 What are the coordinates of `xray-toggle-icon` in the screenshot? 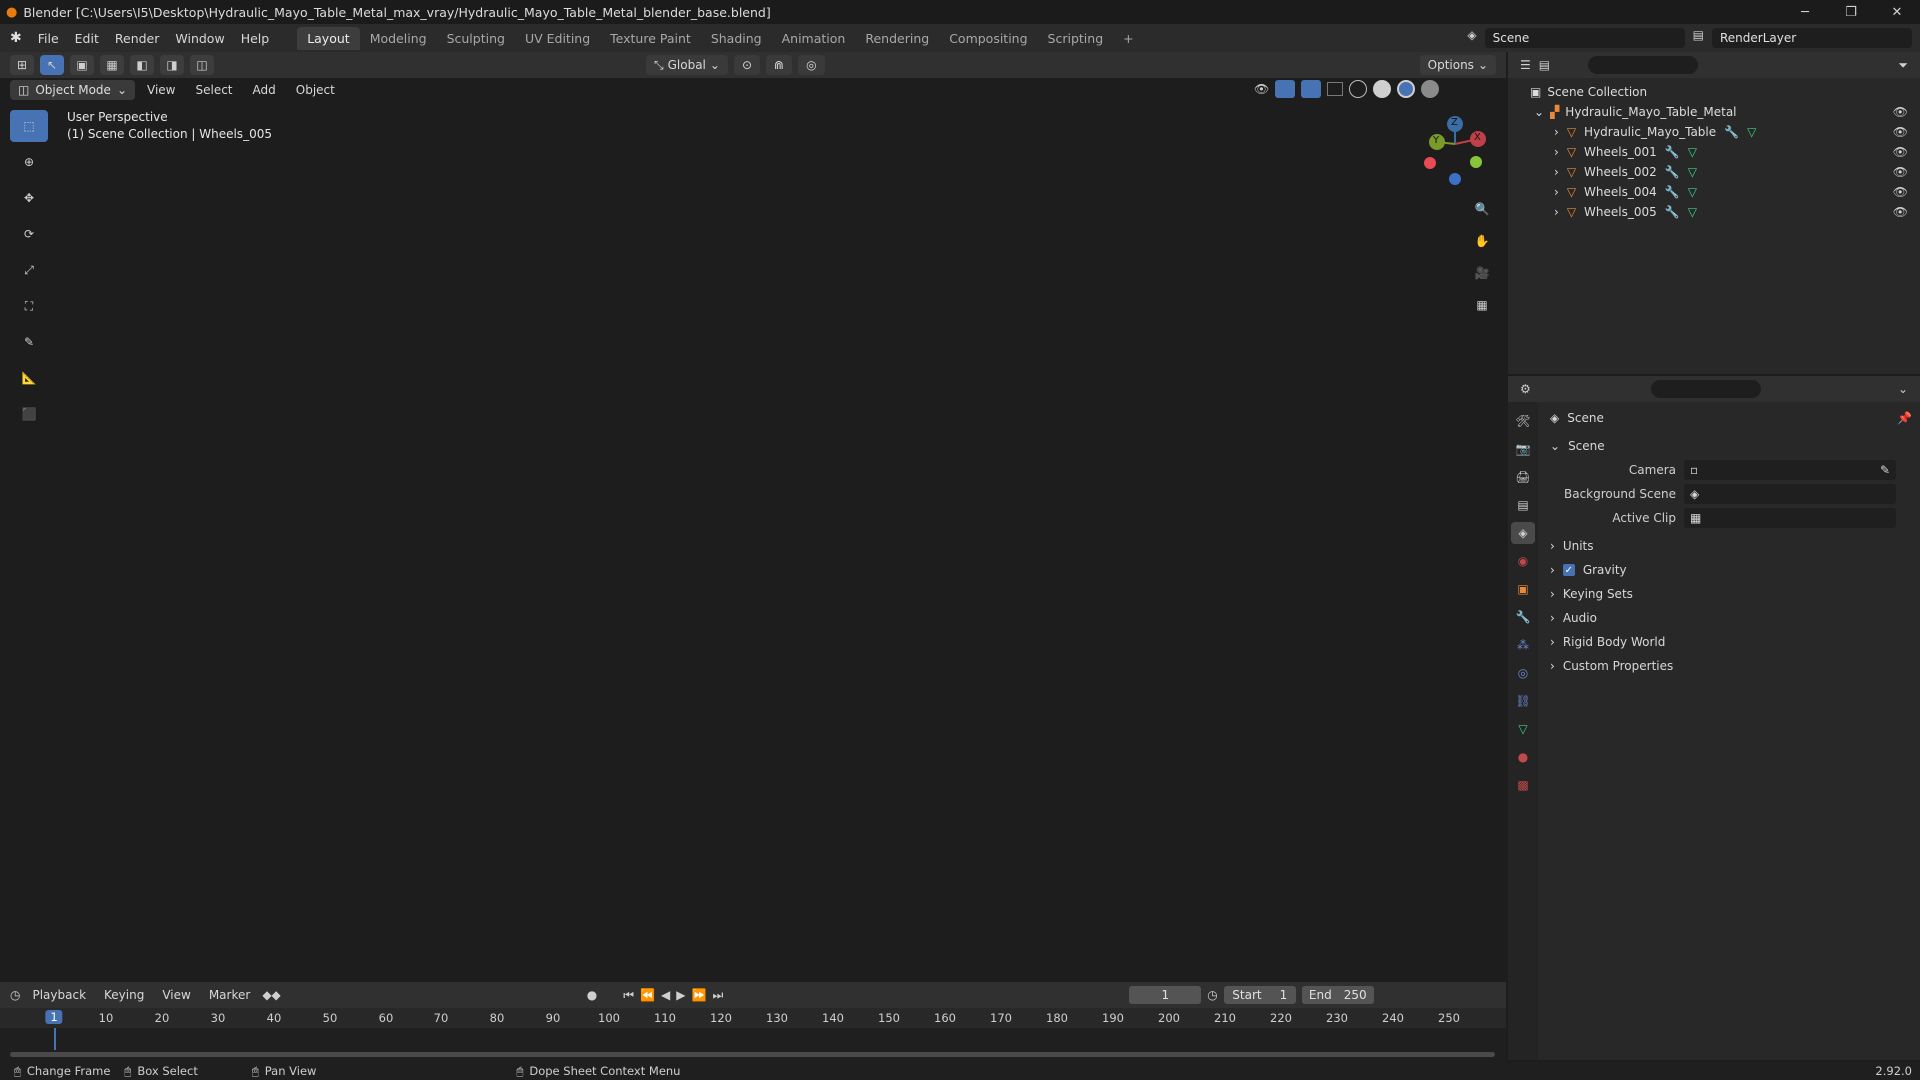 It's located at (1335, 89).